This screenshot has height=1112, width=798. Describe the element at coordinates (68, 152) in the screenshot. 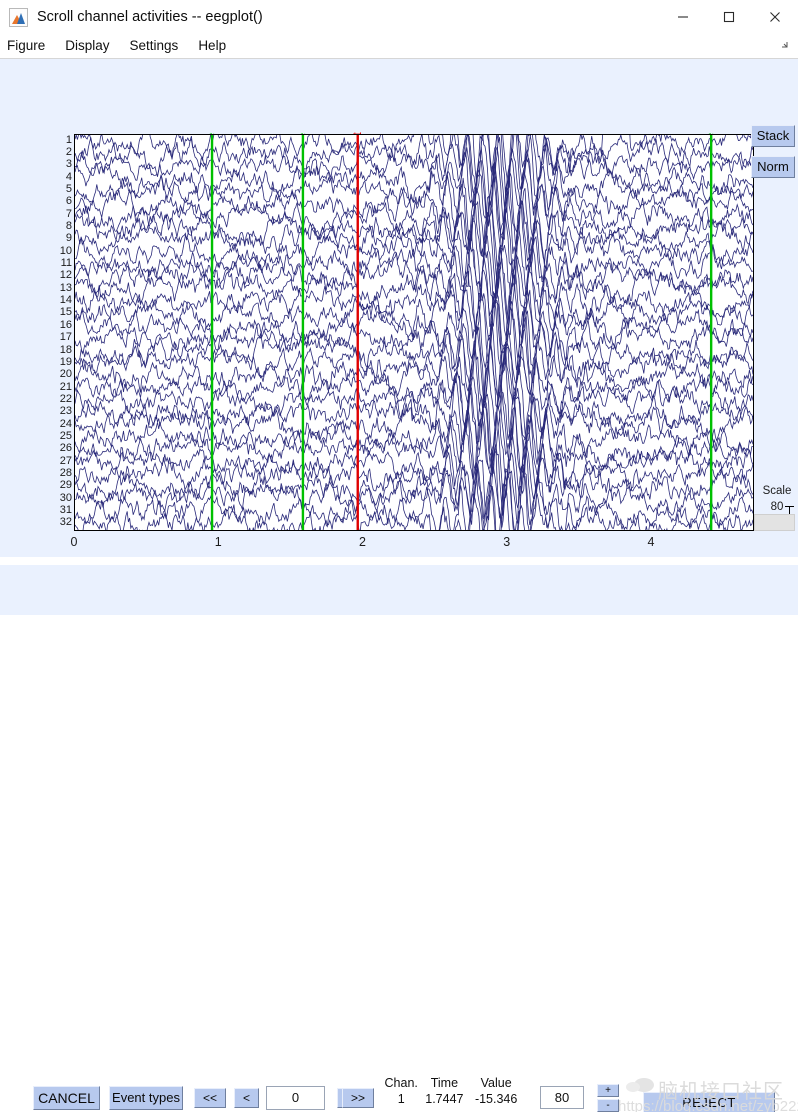

I see `channel-label: 2` at that location.